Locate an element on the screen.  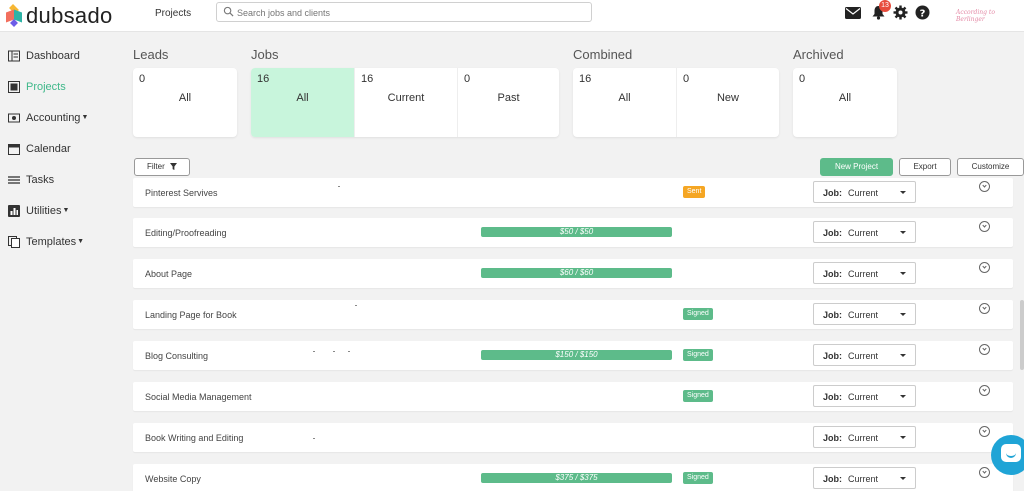
status-badge: Sent is located at coordinates (694, 192).